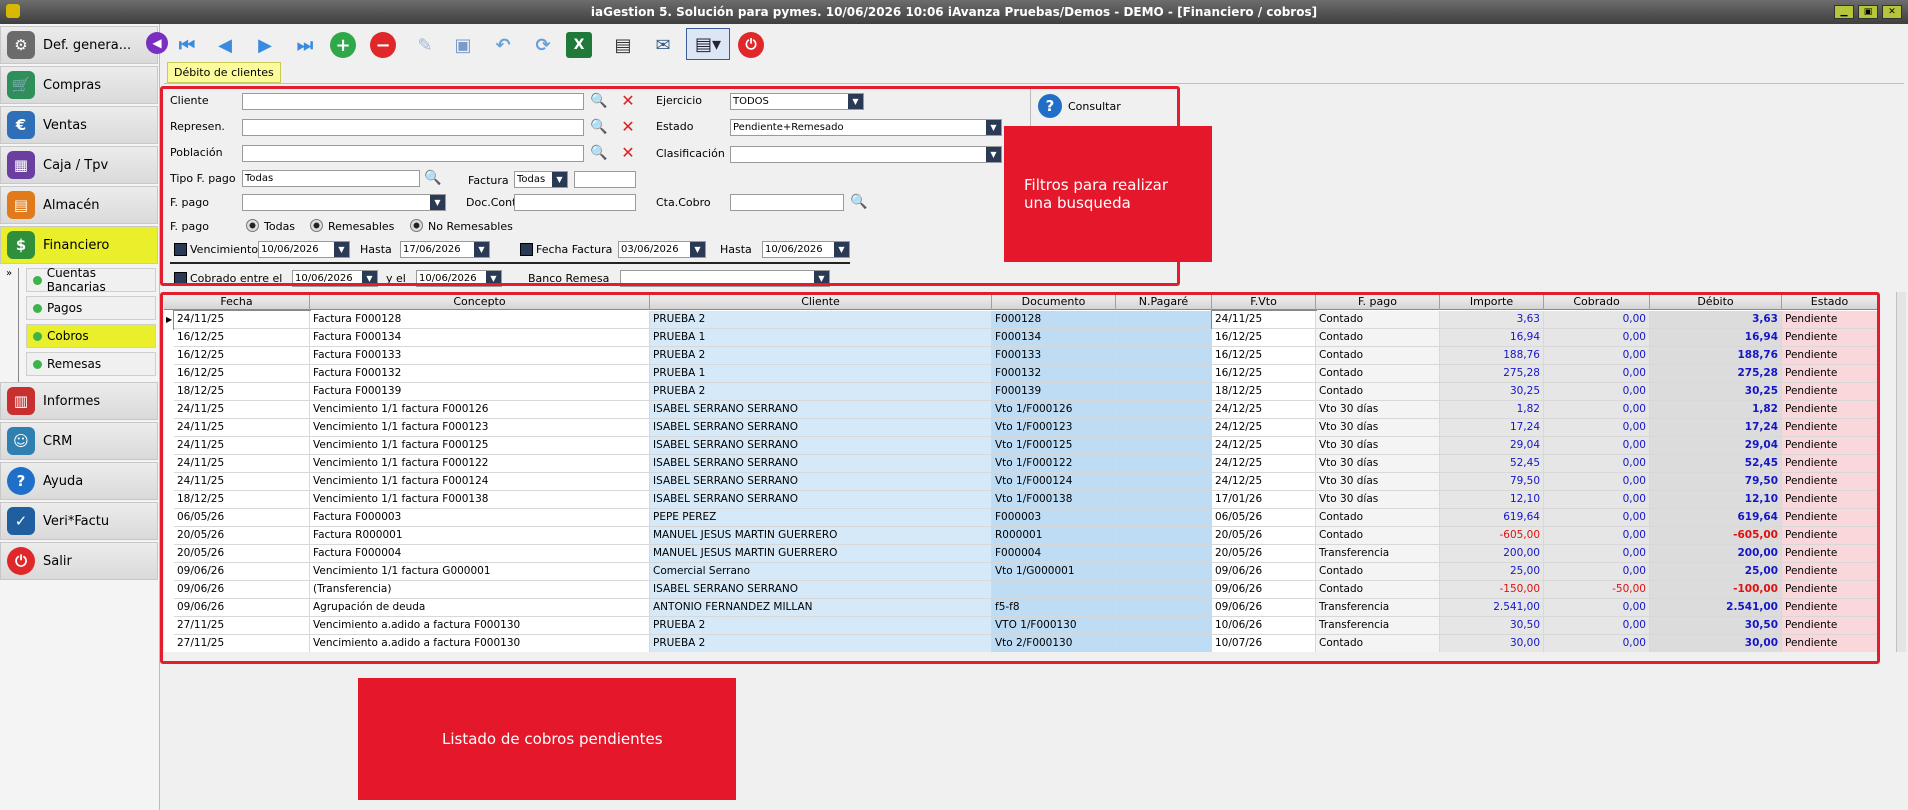 This screenshot has width=1908, height=810. I want to click on subitem-label: Pagos, so click(65, 308).